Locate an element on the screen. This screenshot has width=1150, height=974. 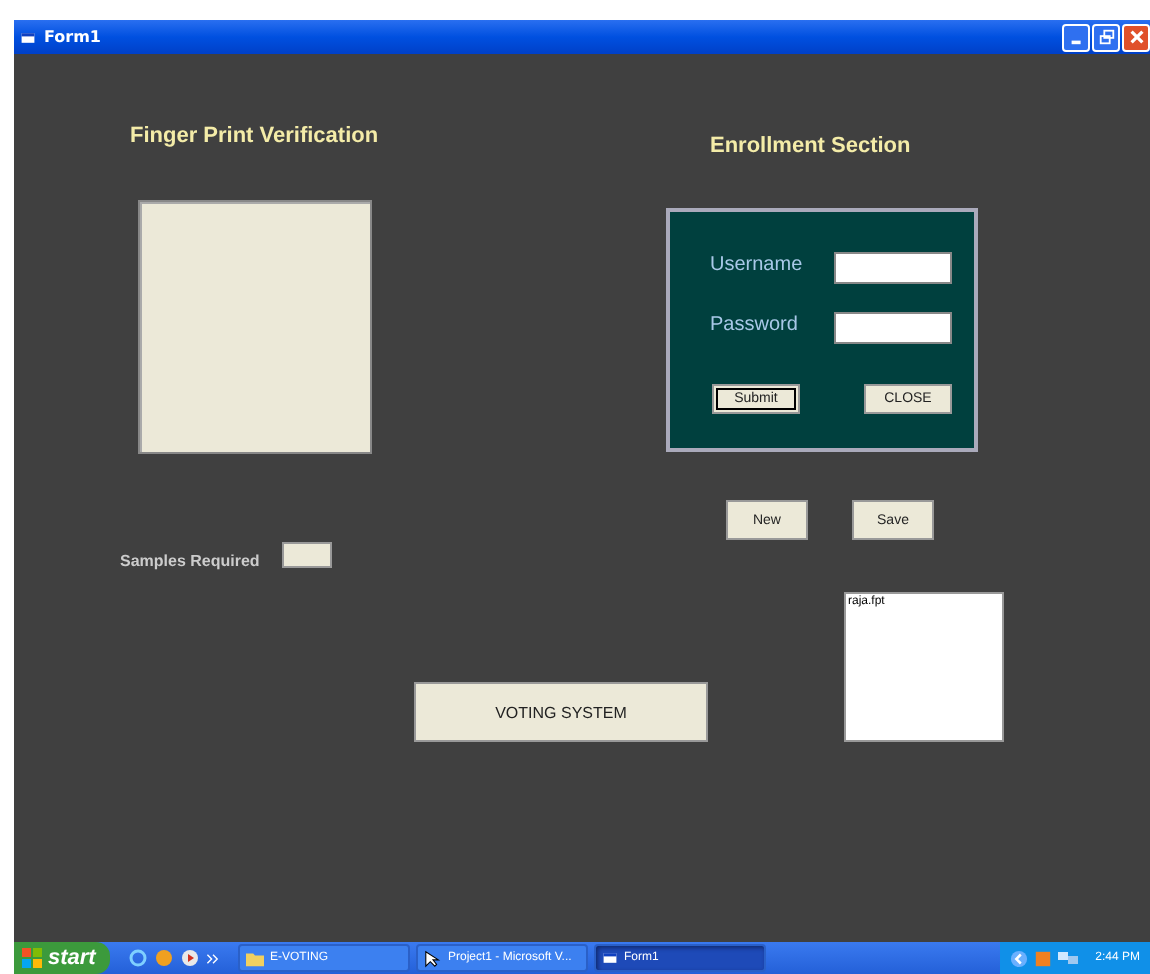
restore-button is located at coordinates (1106, 37).